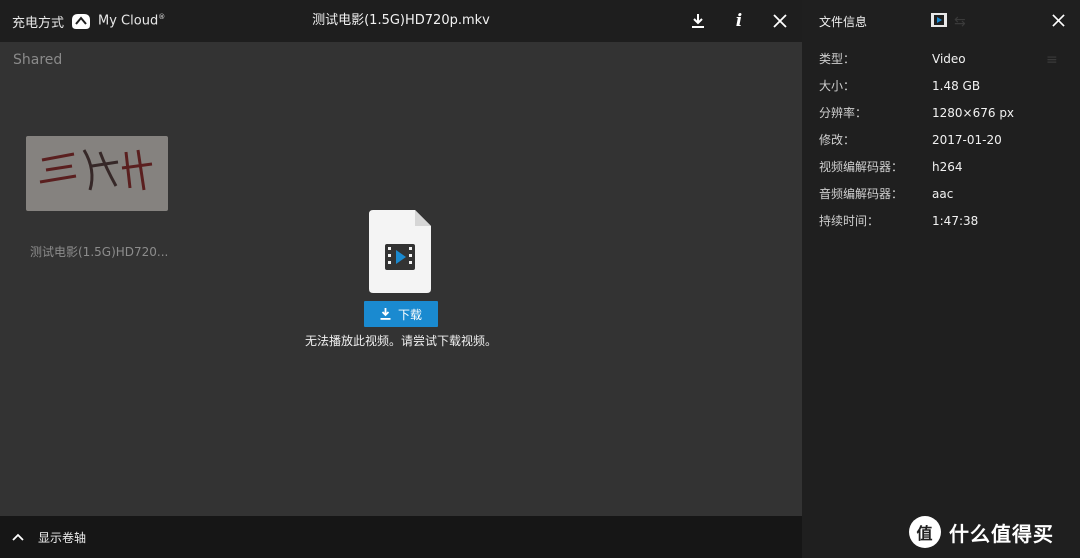 The image size is (1080, 558). What do you see at coordinates (861, 167) in the screenshot?
I see `info-key: 视频编解码器：` at bounding box center [861, 167].